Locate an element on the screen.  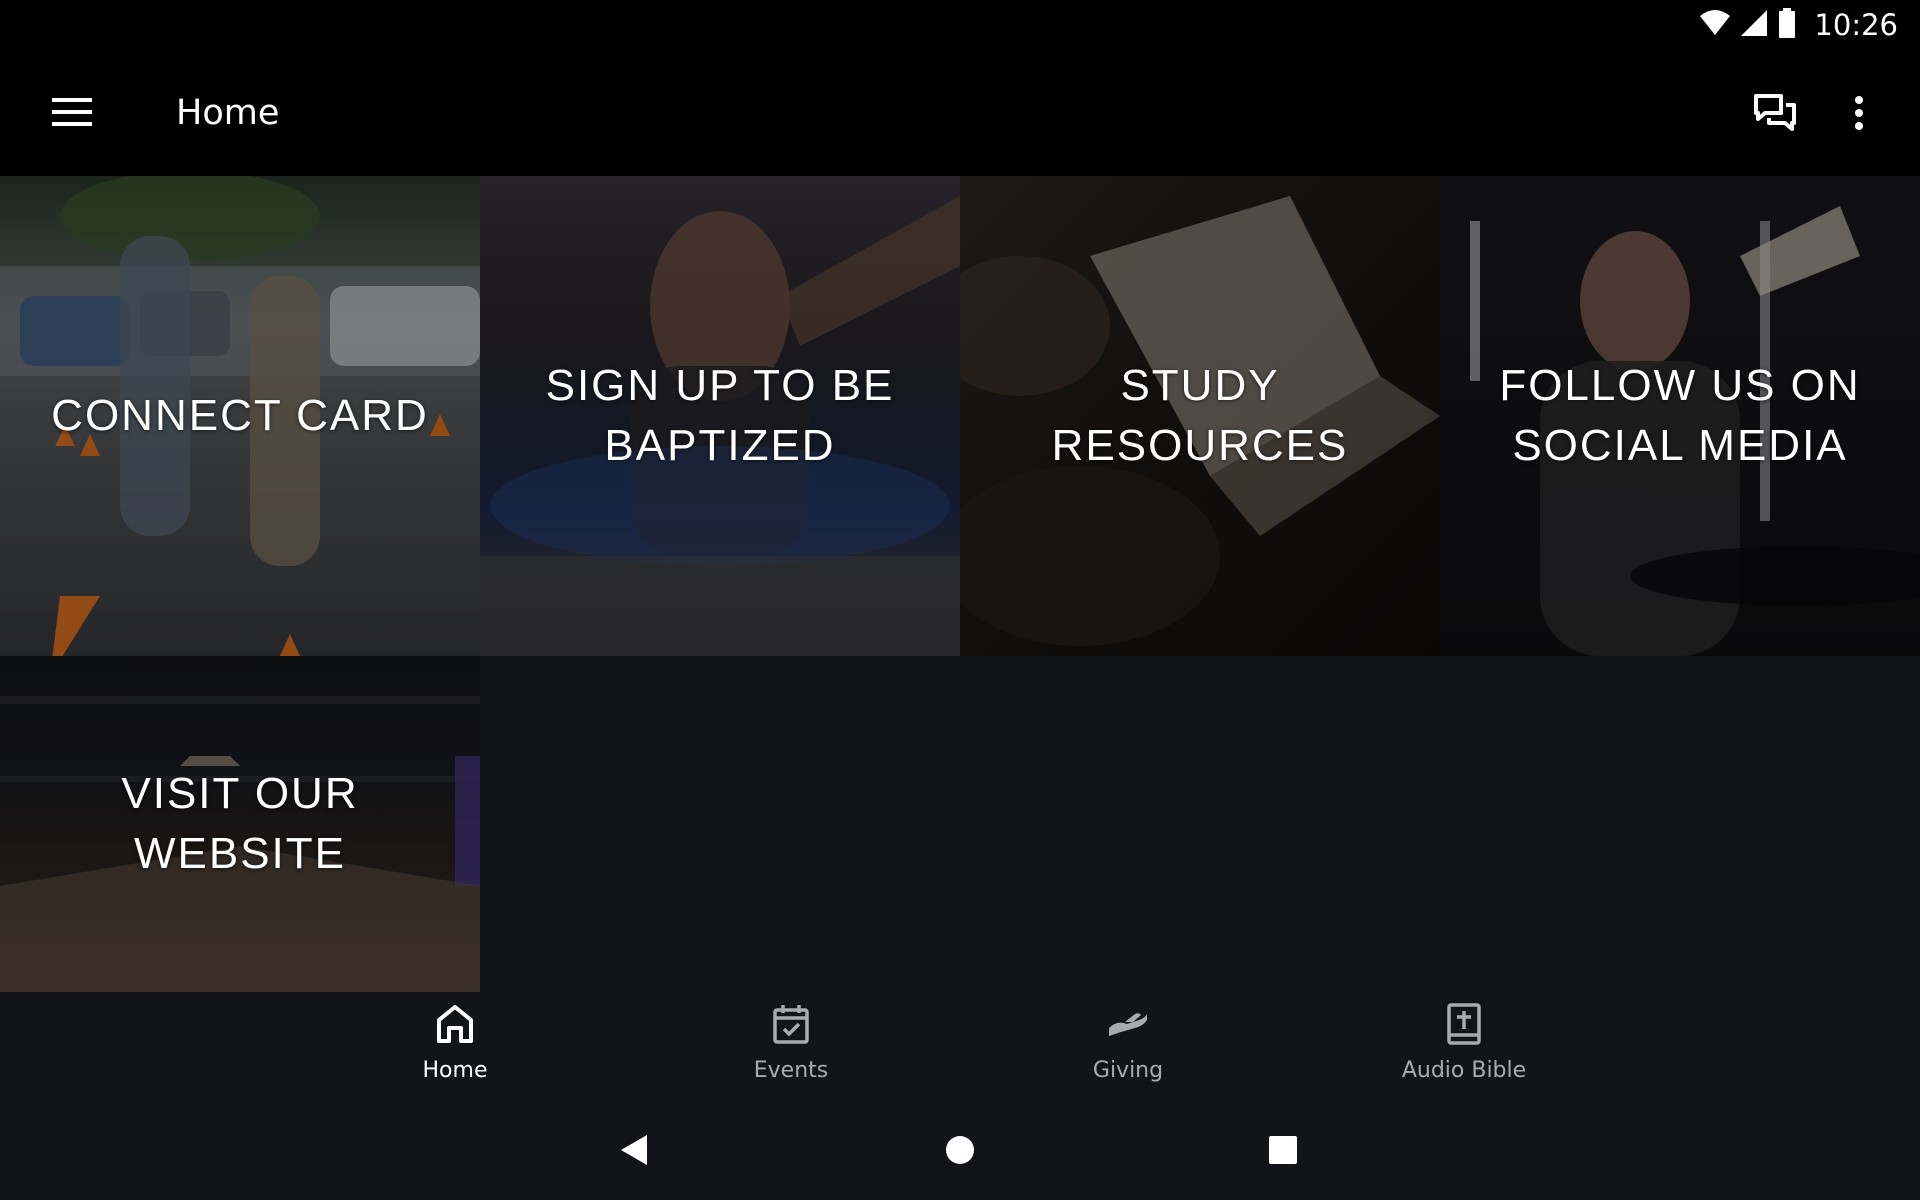
system-nav-bar is located at coordinates (960, 1151).